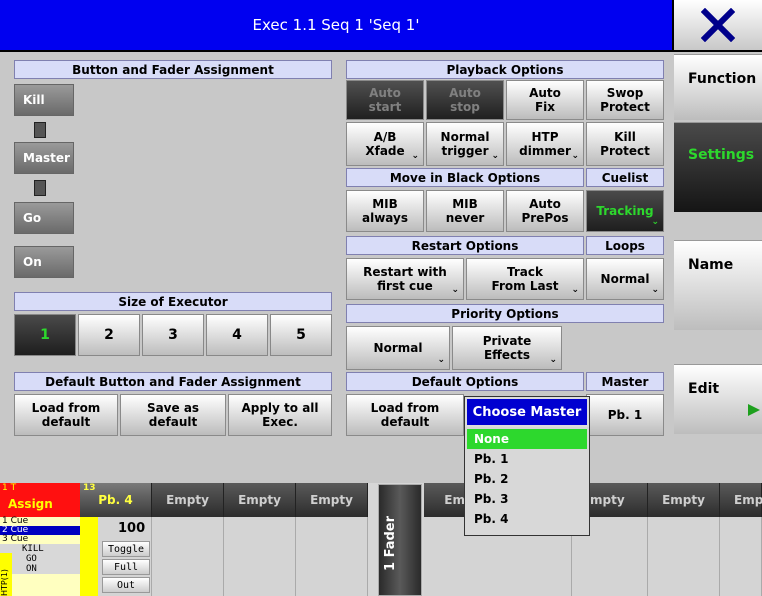  Describe the element at coordinates (40, 539) in the screenshot. I see `cue-3: 3 Cue` at that location.